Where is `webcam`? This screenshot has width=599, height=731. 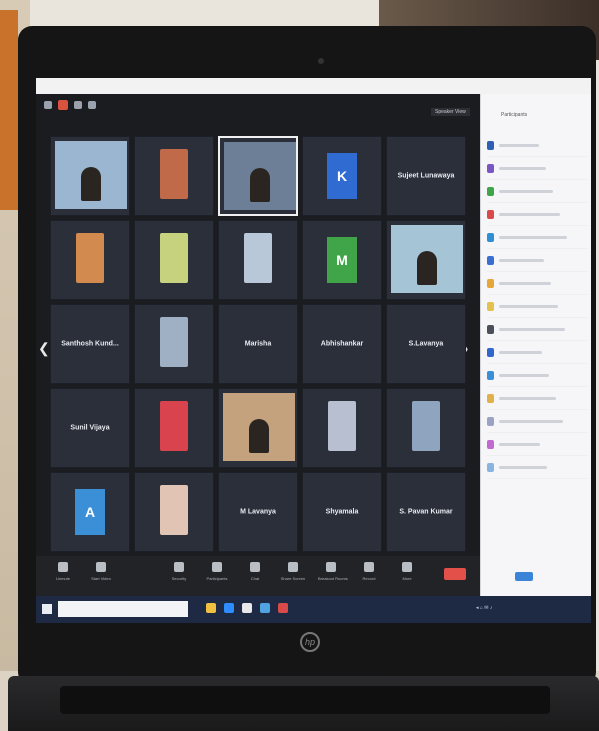 webcam is located at coordinates (321, 61).